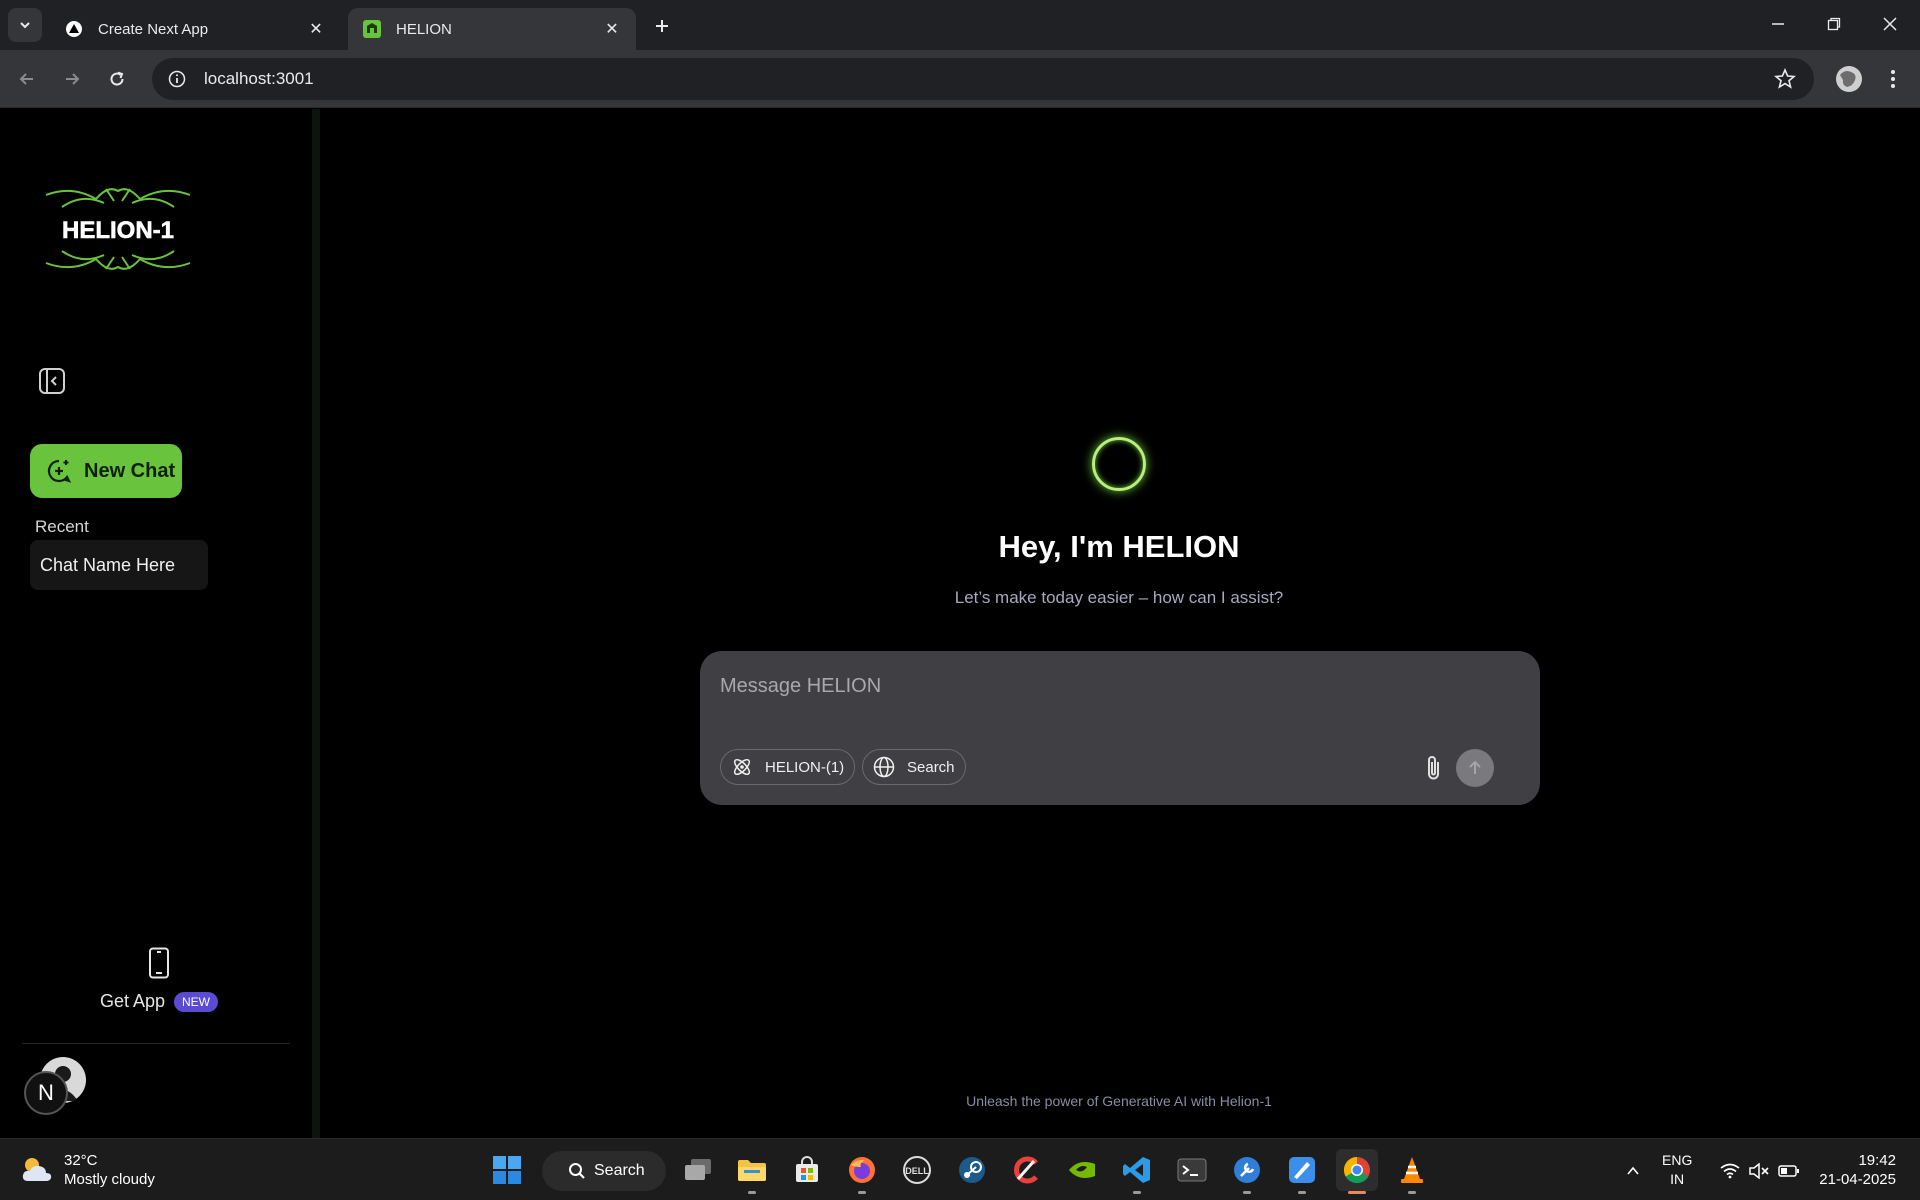 This screenshot has width=1920, height=1200. I want to click on greeting-heading: Hey, I'm HELION, so click(1119, 546).